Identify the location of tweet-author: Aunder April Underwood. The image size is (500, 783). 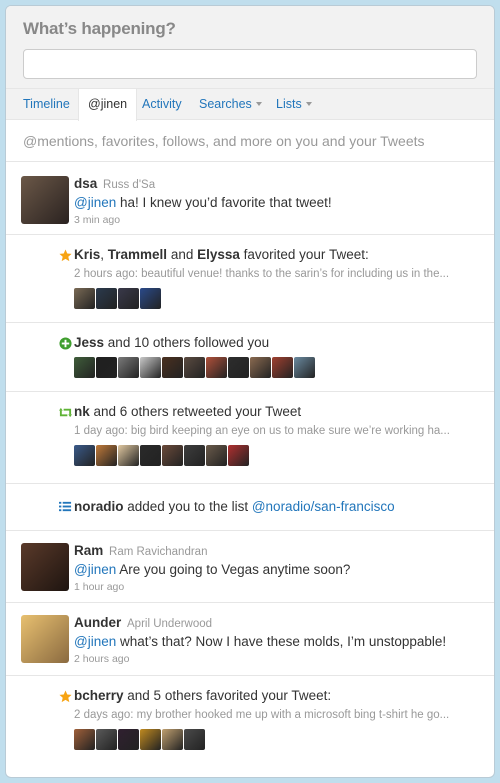
(143, 622).